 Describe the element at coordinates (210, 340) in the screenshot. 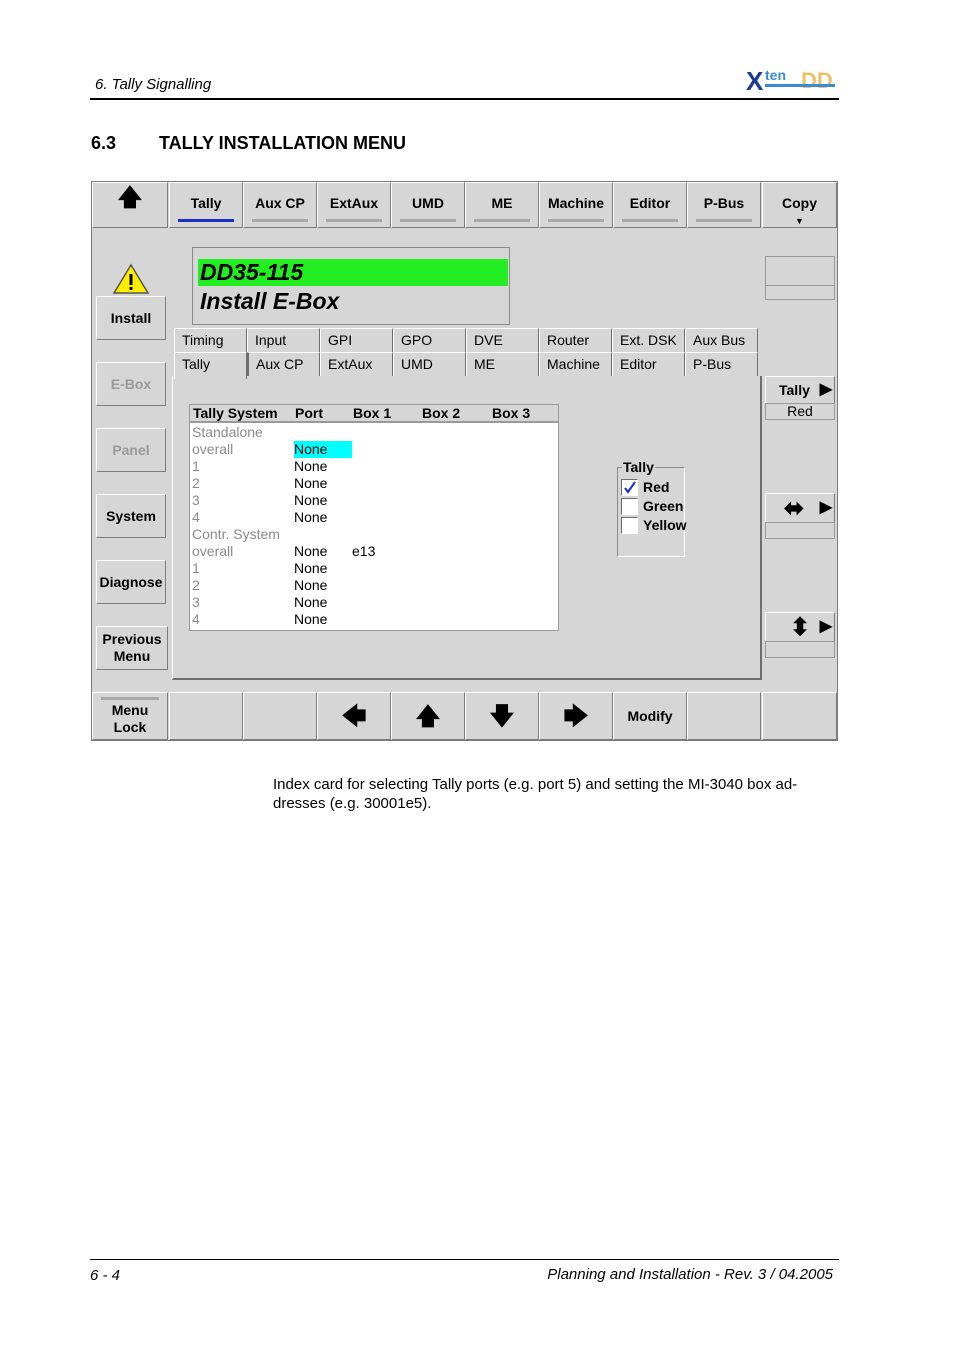

I see `tab-timing: Timing` at that location.